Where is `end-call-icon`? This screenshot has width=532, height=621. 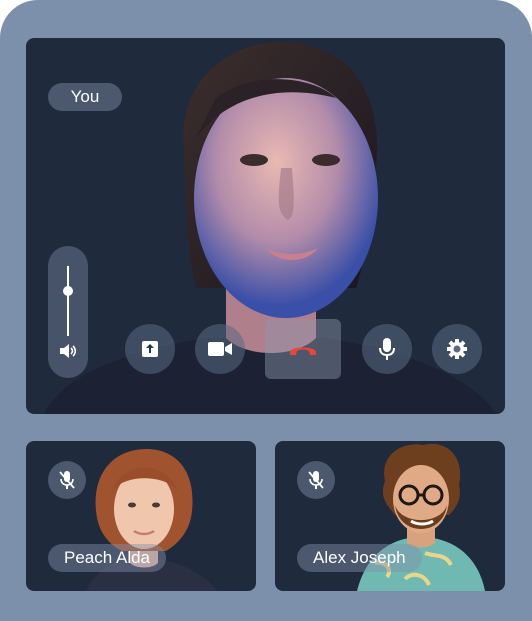 end-call-icon is located at coordinates (303, 351).